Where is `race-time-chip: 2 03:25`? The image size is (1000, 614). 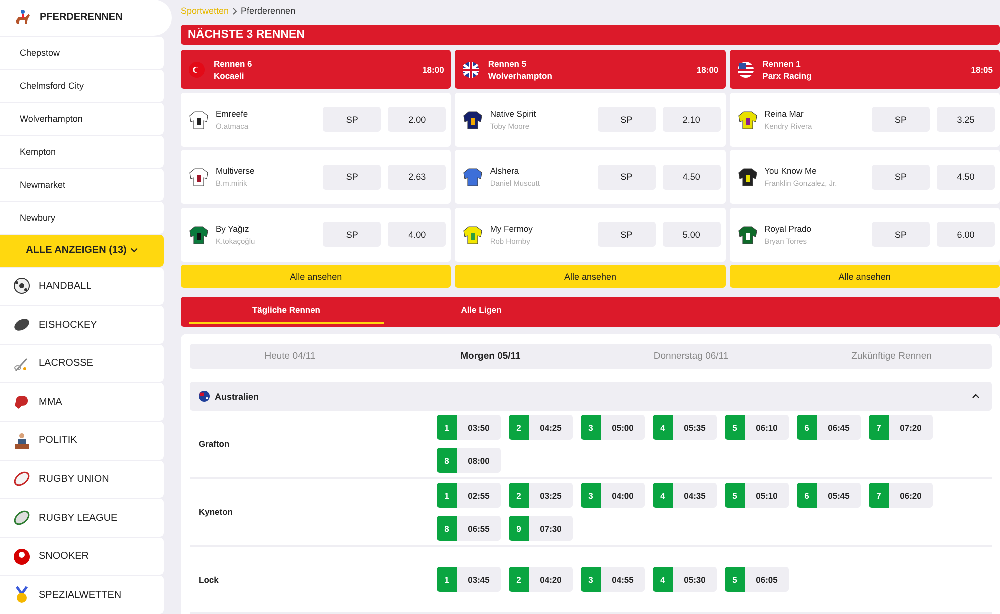
race-time-chip: 2 03:25 is located at coordinates (541, 495).